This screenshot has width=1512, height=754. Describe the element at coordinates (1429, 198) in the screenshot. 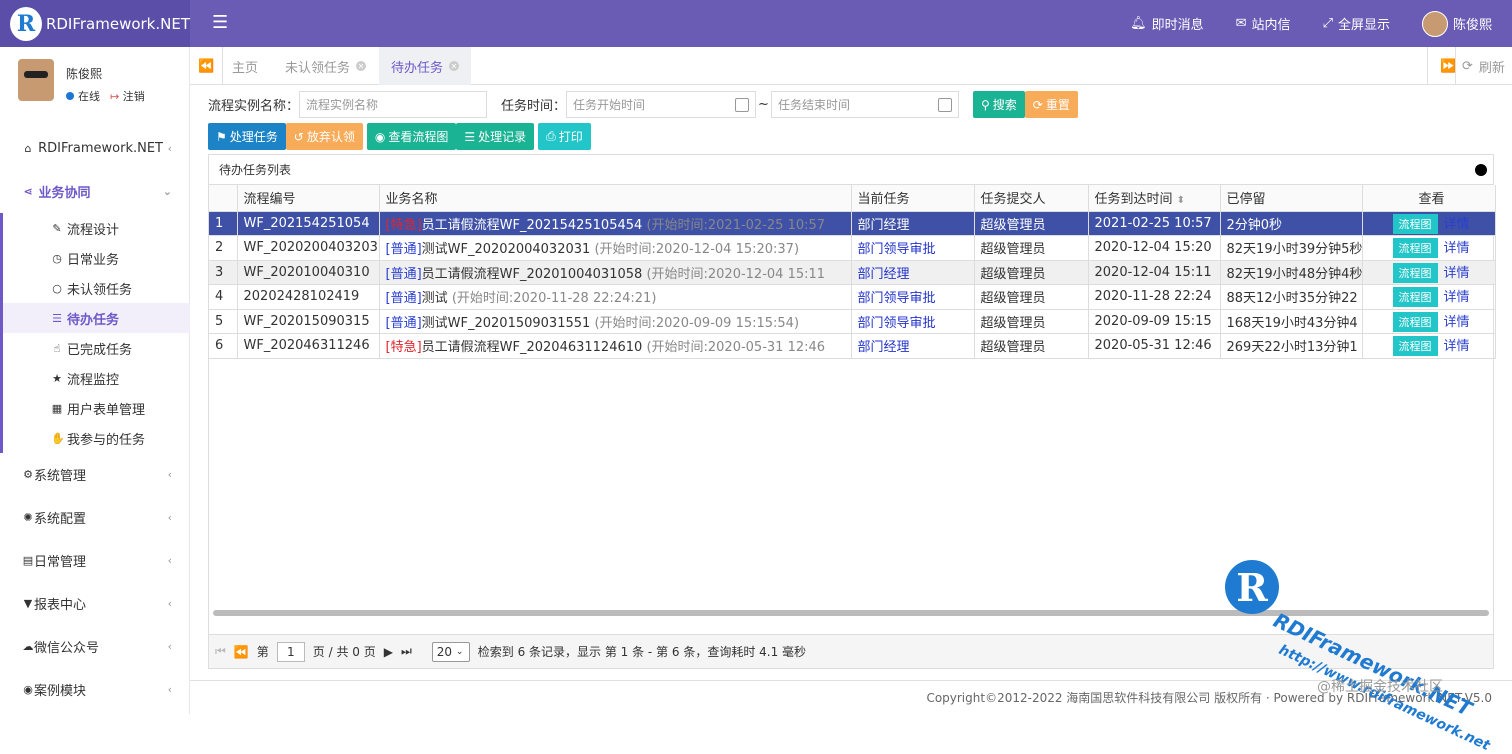

I see `column-header: 查看` at that location.